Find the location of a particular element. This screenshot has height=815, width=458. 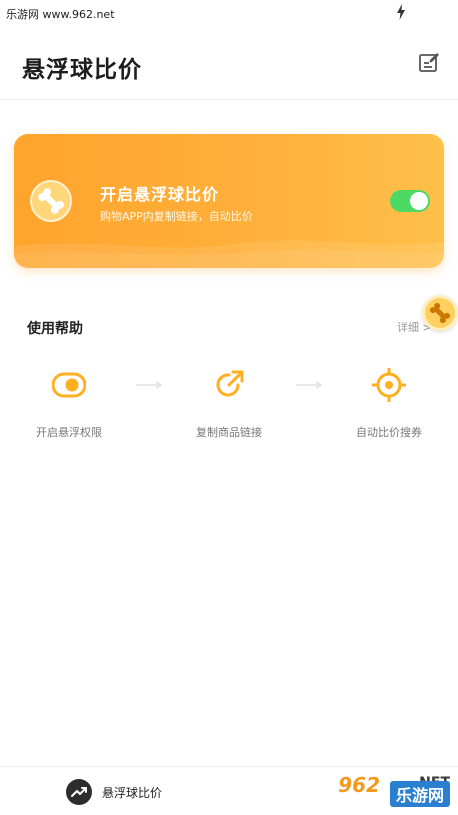

card-wave-decoration is located at coordinates (229, 254).